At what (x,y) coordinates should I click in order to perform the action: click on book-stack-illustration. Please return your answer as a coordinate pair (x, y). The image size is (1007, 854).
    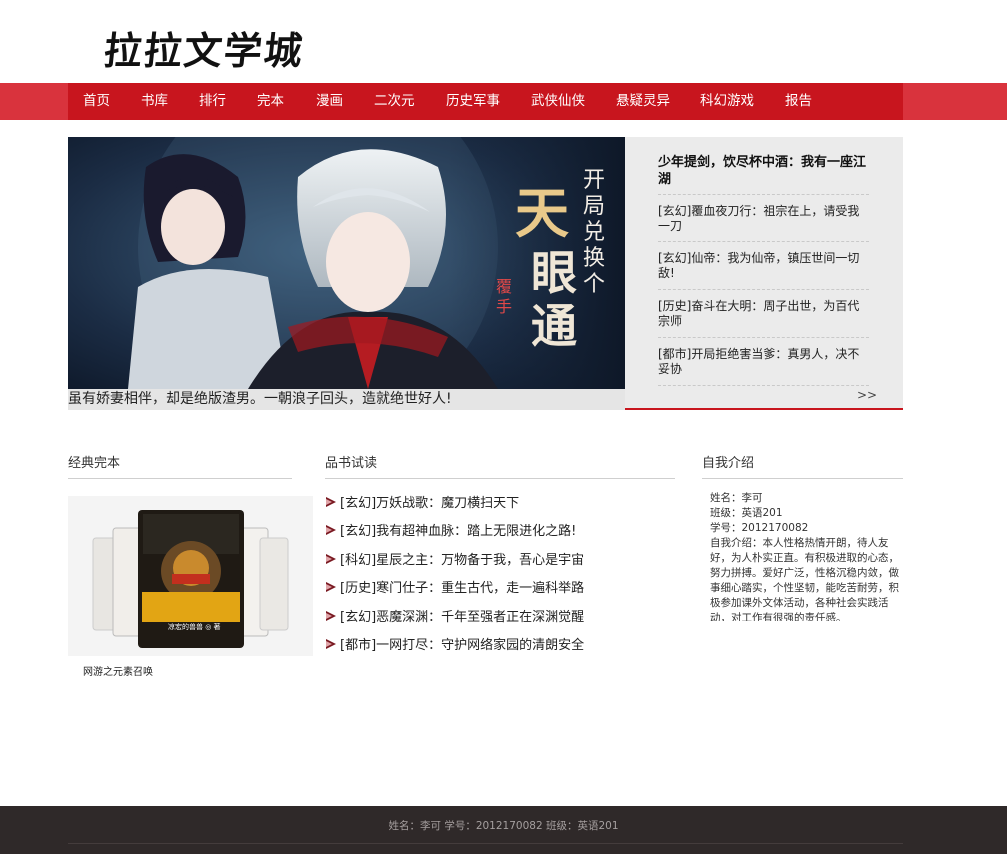
    Looking at the image, I should click on (190, 579).